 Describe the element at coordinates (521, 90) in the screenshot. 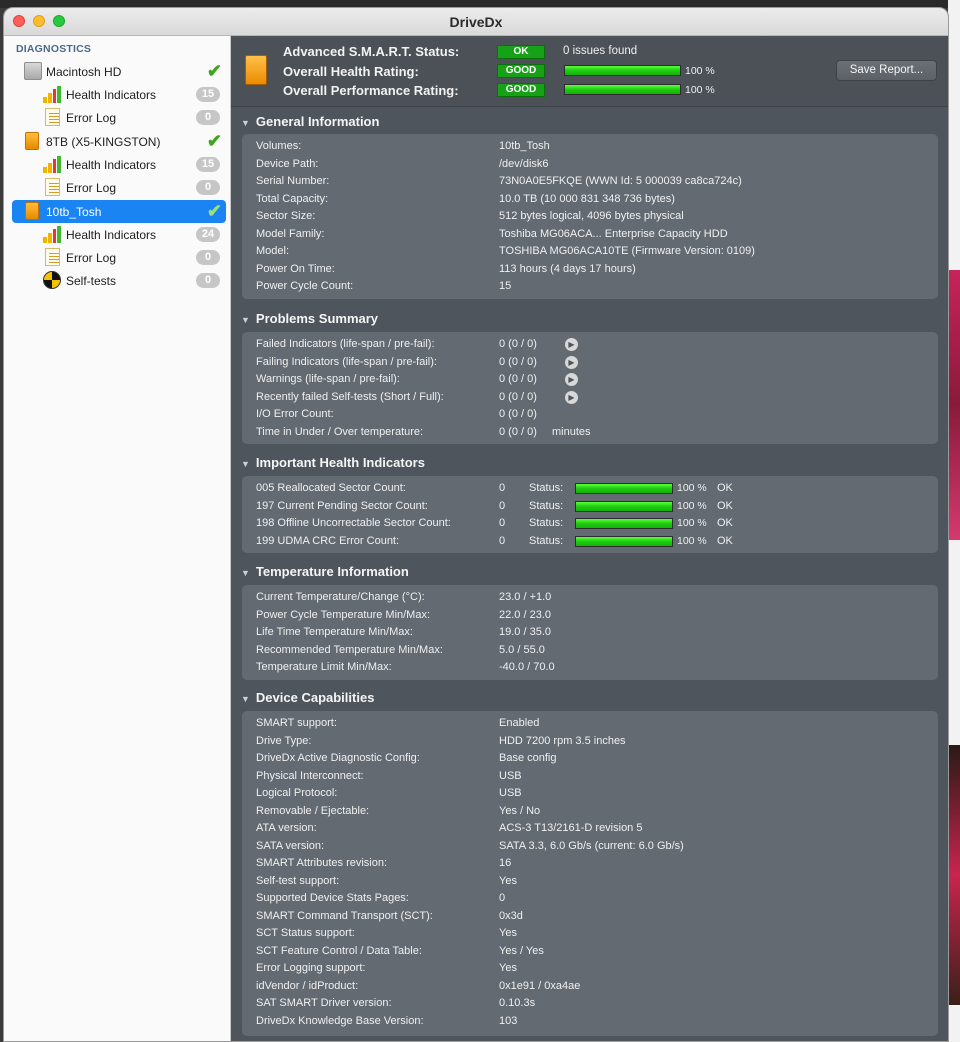

I see `performance-rating-badge: GOOD` at that location.